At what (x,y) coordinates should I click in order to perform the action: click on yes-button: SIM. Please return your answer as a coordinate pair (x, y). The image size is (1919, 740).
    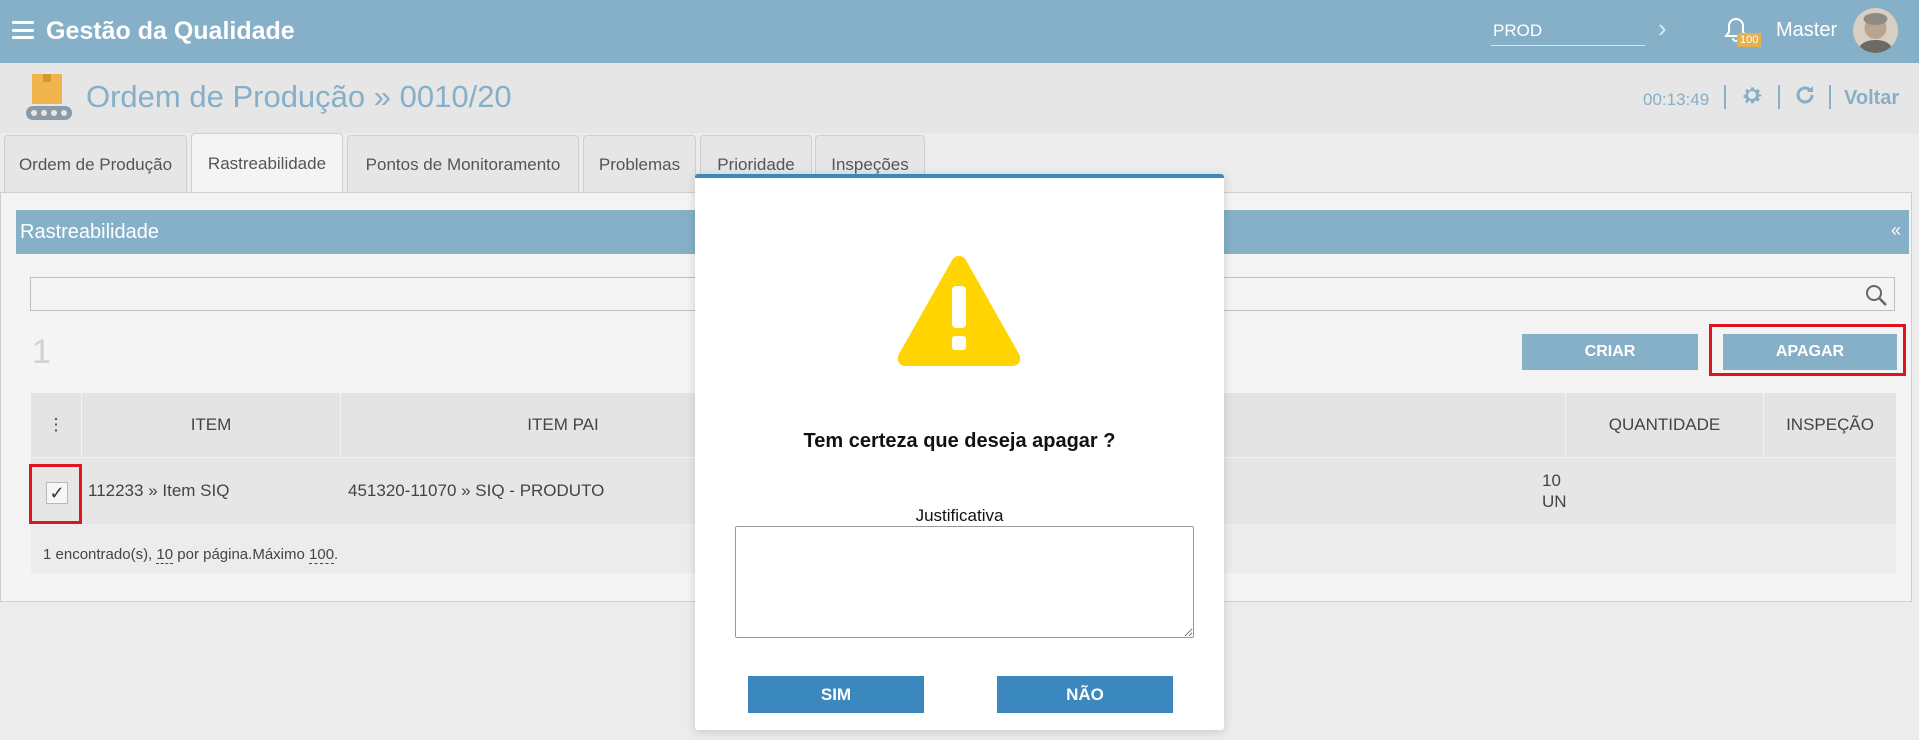
    Looking at the image, I should click on (836, 694).